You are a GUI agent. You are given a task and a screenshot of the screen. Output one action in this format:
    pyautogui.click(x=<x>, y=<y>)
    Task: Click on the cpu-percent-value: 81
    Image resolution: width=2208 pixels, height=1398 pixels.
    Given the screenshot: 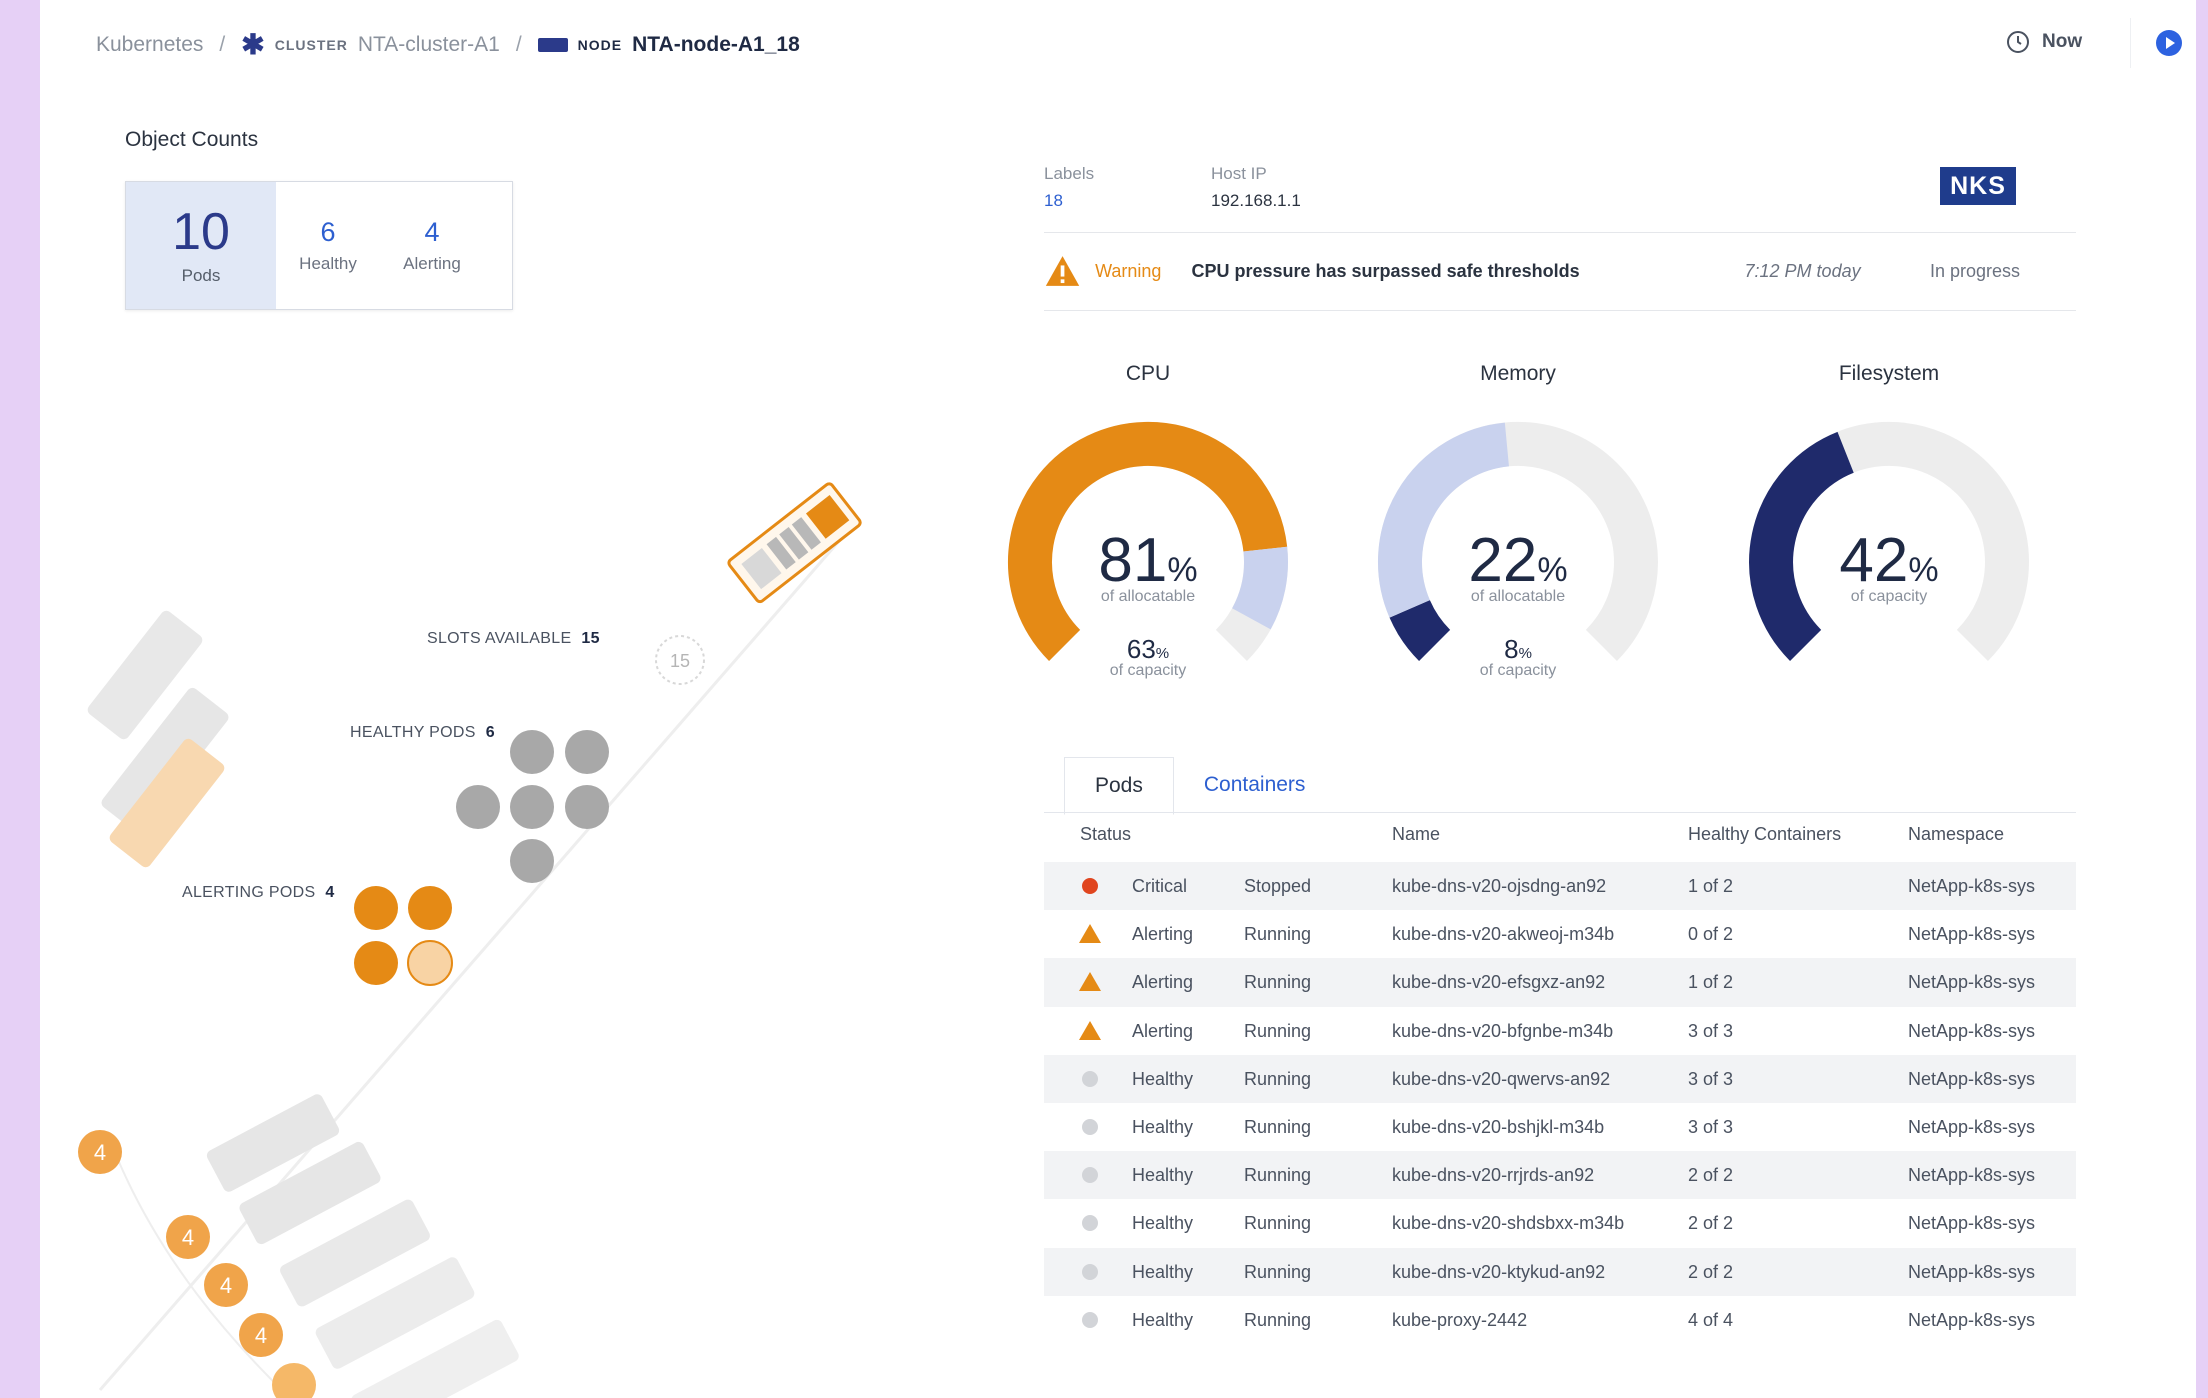 What is the action you would take?
    pyautogui.click(x=1133, y=560)
    